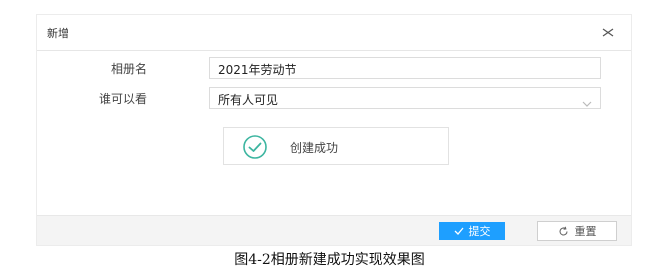 The image size is (659, 273). I want to click on visibility-selected-value: 所有人可见, so click(248, 100).